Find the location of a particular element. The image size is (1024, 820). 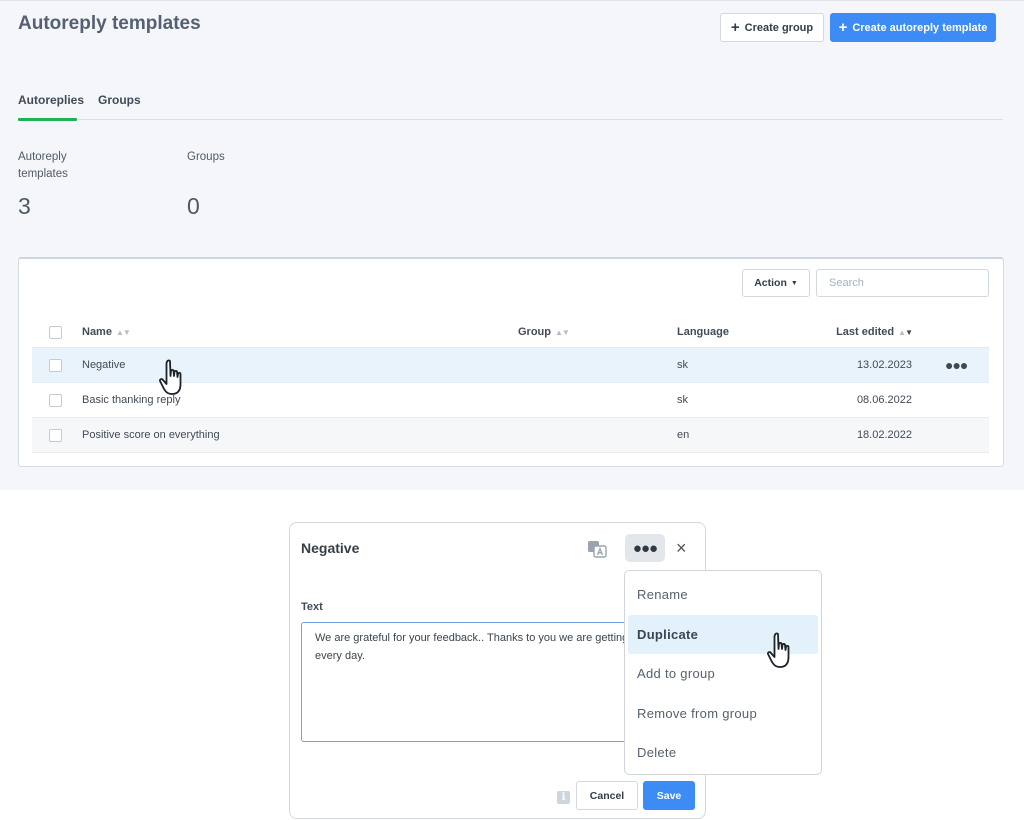

row-name: Negative is located at coordinates (104, 365).